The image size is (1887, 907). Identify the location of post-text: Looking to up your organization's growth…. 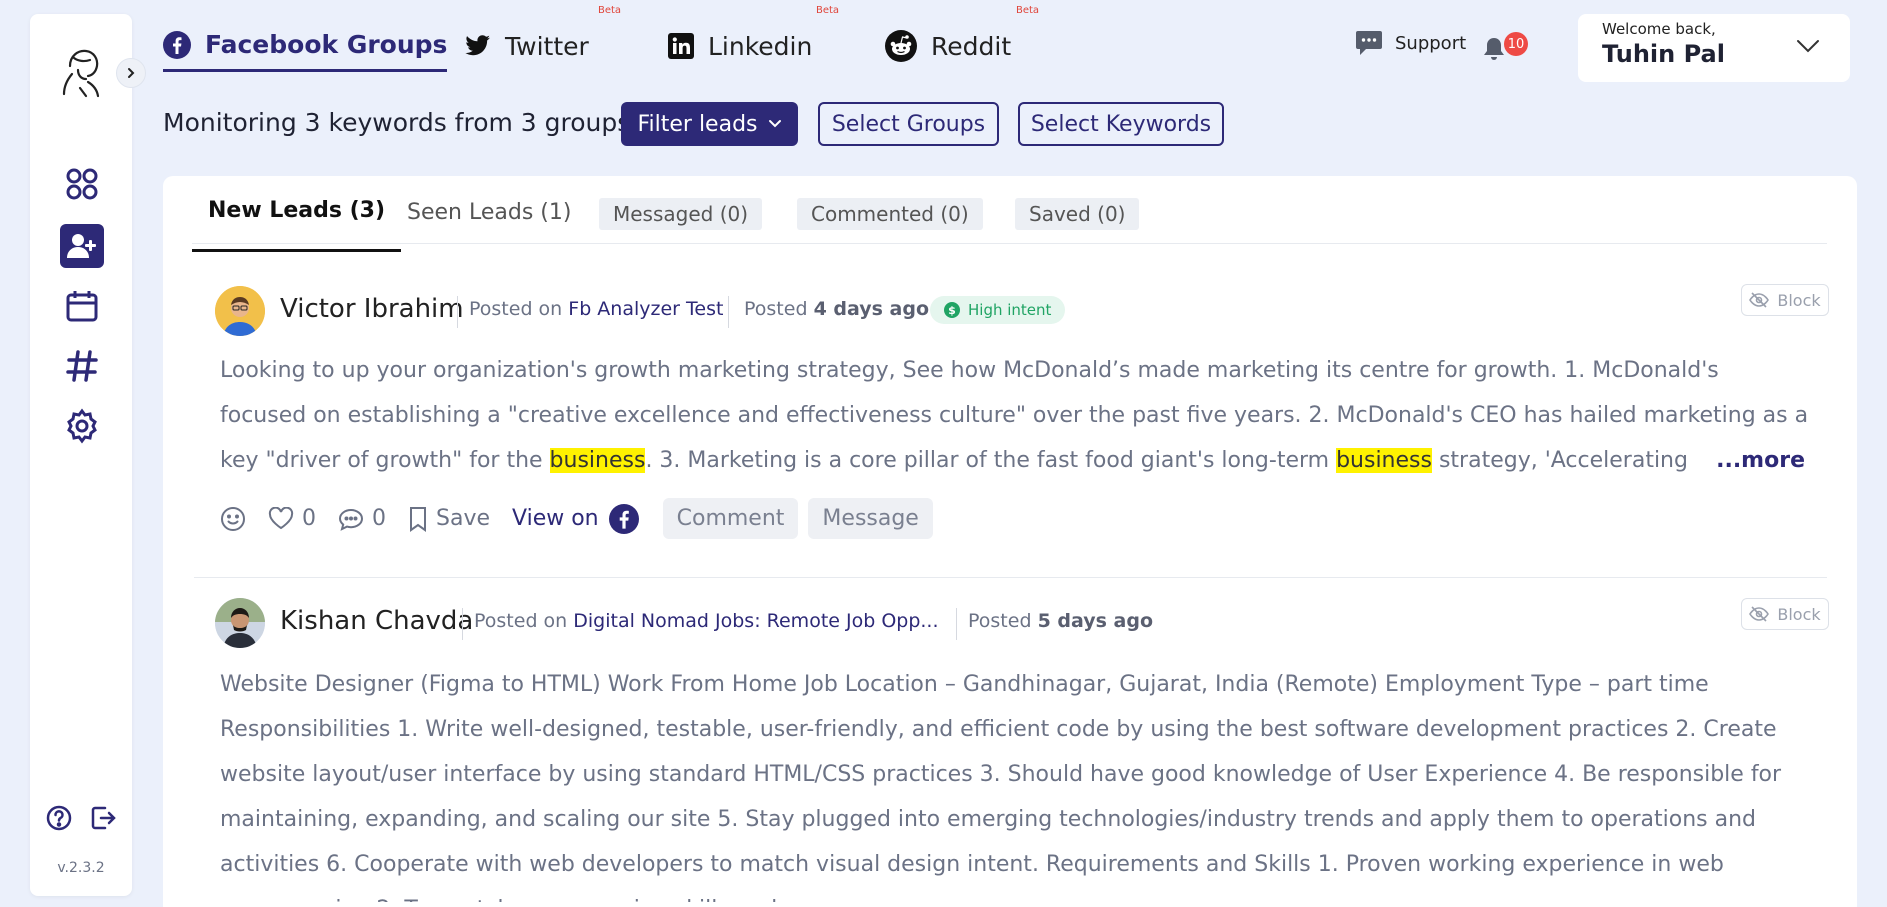
(1015, 415).